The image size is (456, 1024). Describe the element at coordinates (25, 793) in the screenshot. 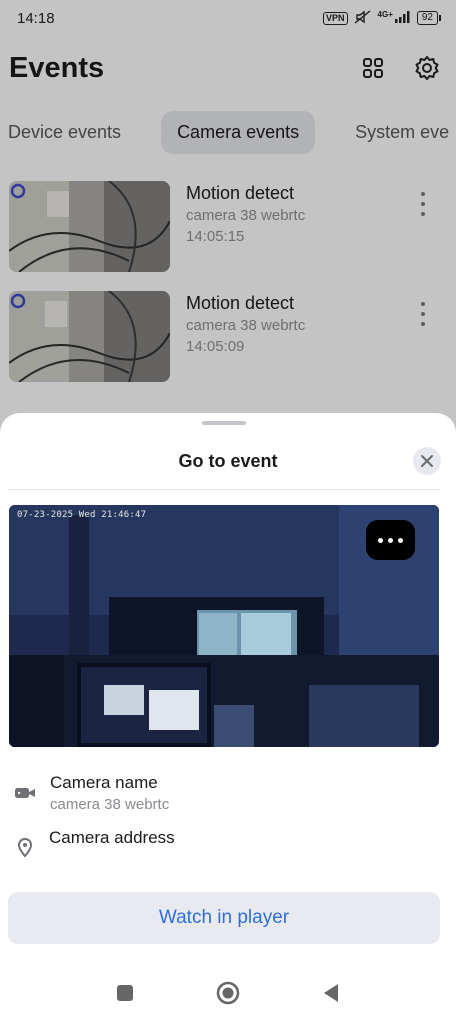

I see `video-camera-icon` at that location.